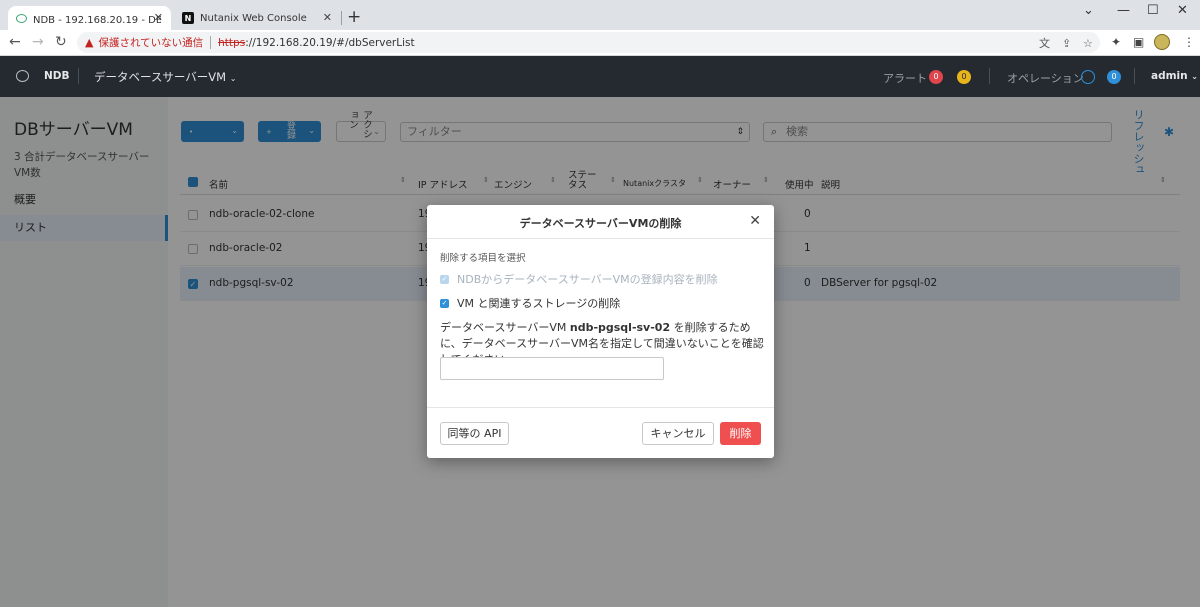 Image resolution: width=1200 pixels, height=607 pixels. What do you see at coordinates (1123, 11) in the screenshot?
I see `minimize-icon: —` at bounding box center [1123, 11].